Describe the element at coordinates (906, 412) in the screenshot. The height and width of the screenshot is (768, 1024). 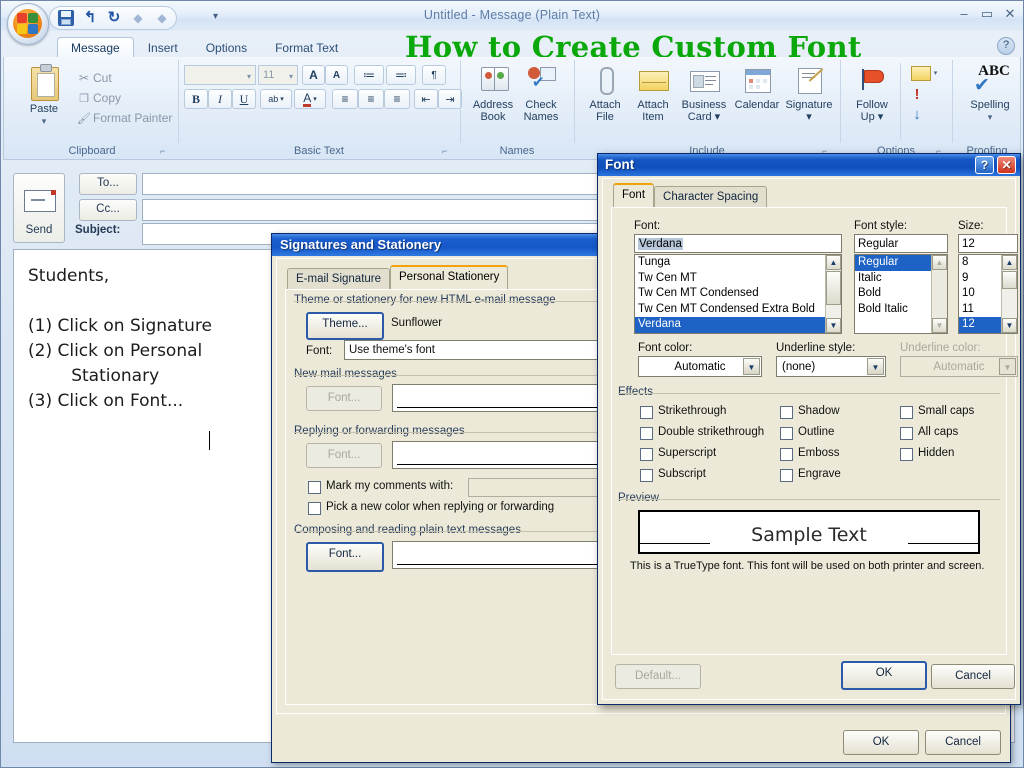
I see `small-caps-checkbox` at that location.